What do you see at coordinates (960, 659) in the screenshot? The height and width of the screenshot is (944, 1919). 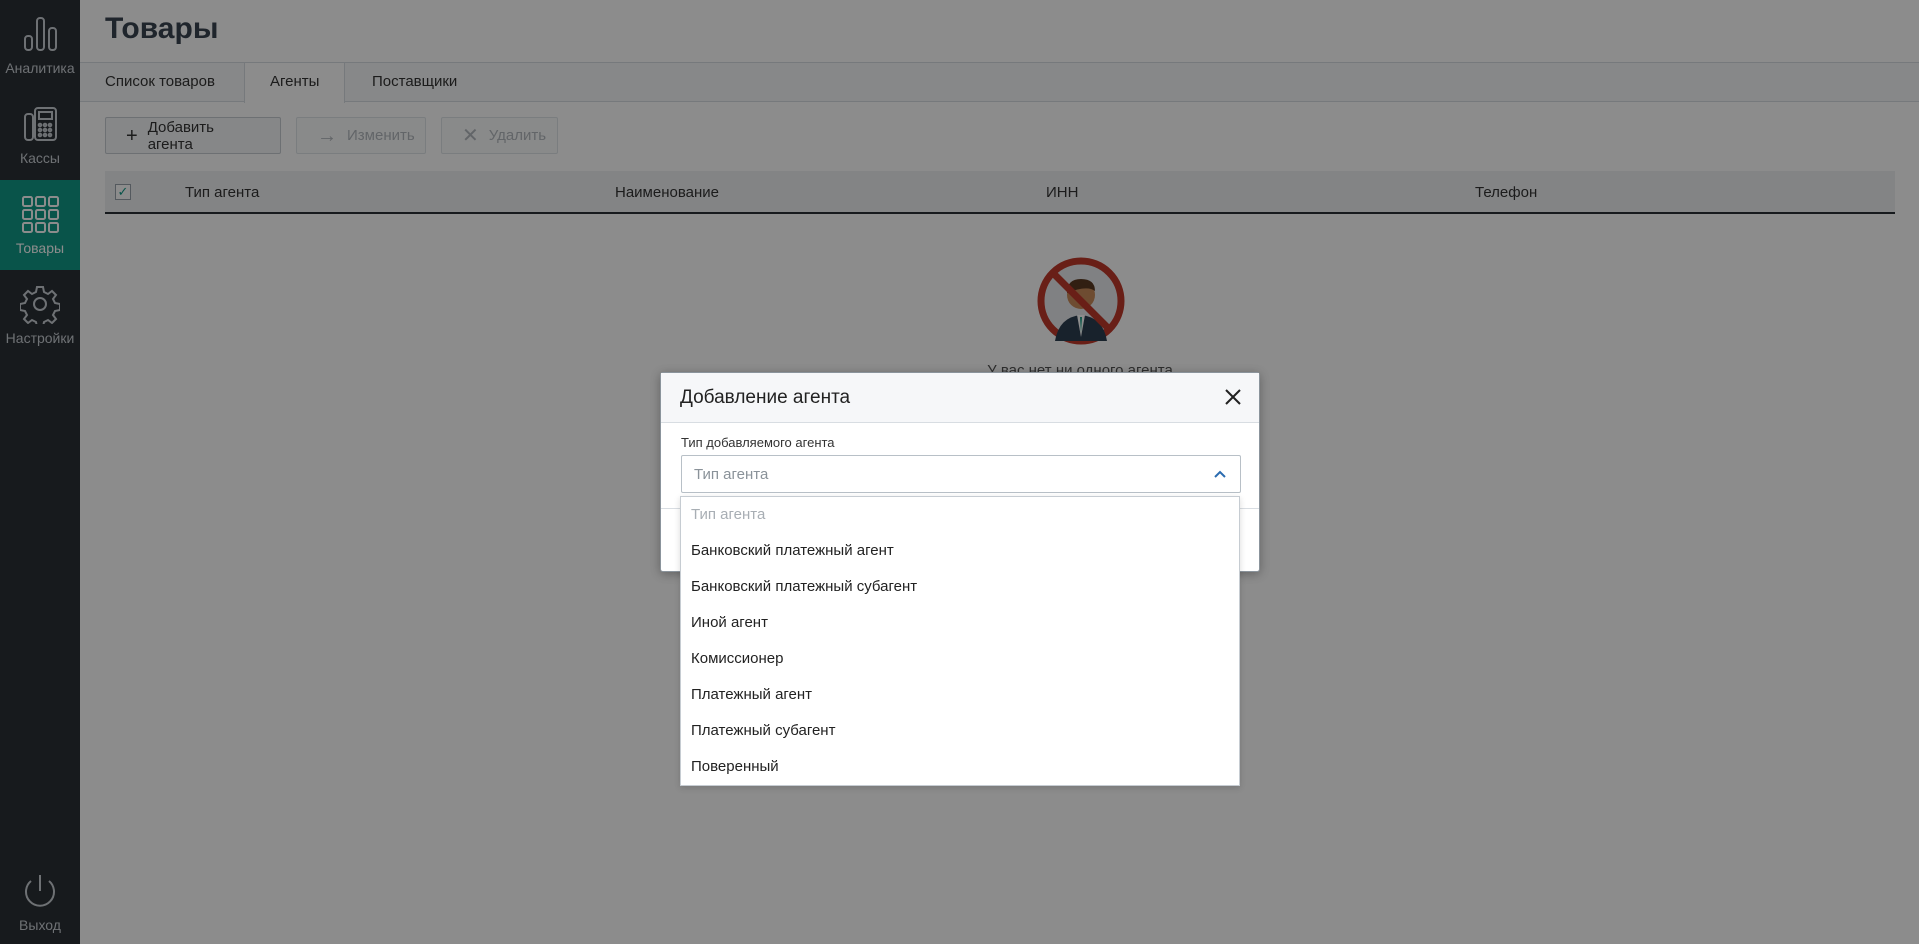 I see `dropdown-option: Комиссионер` at bounding box center [960, 659].